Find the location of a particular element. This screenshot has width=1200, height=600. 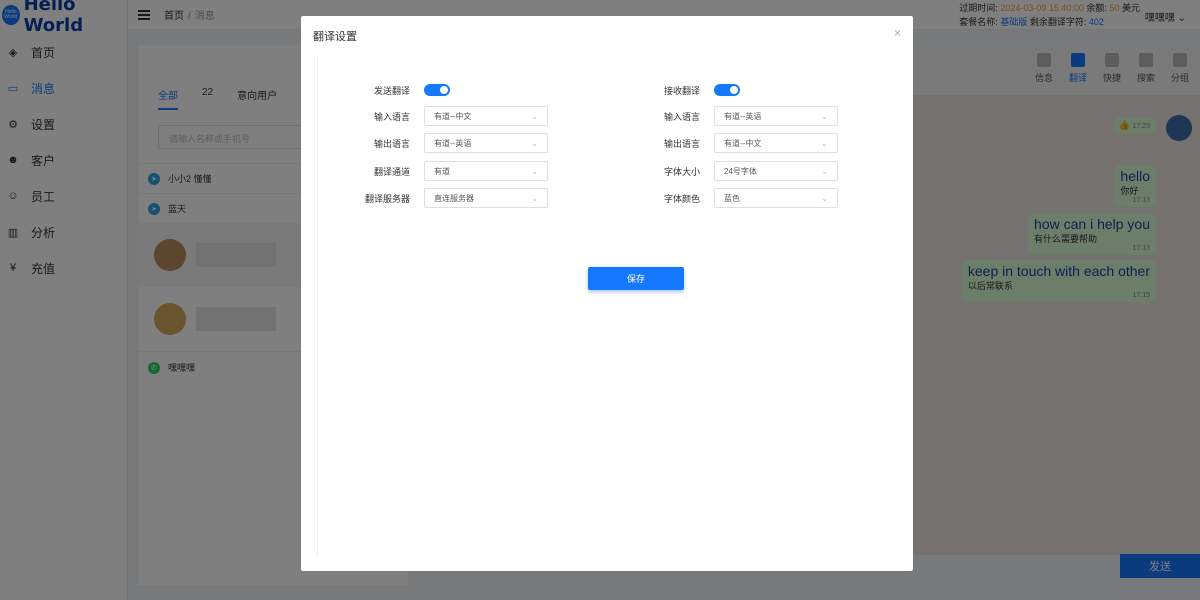

select-field: 蓝色 ⌄ is located at coordinates (776, 198).